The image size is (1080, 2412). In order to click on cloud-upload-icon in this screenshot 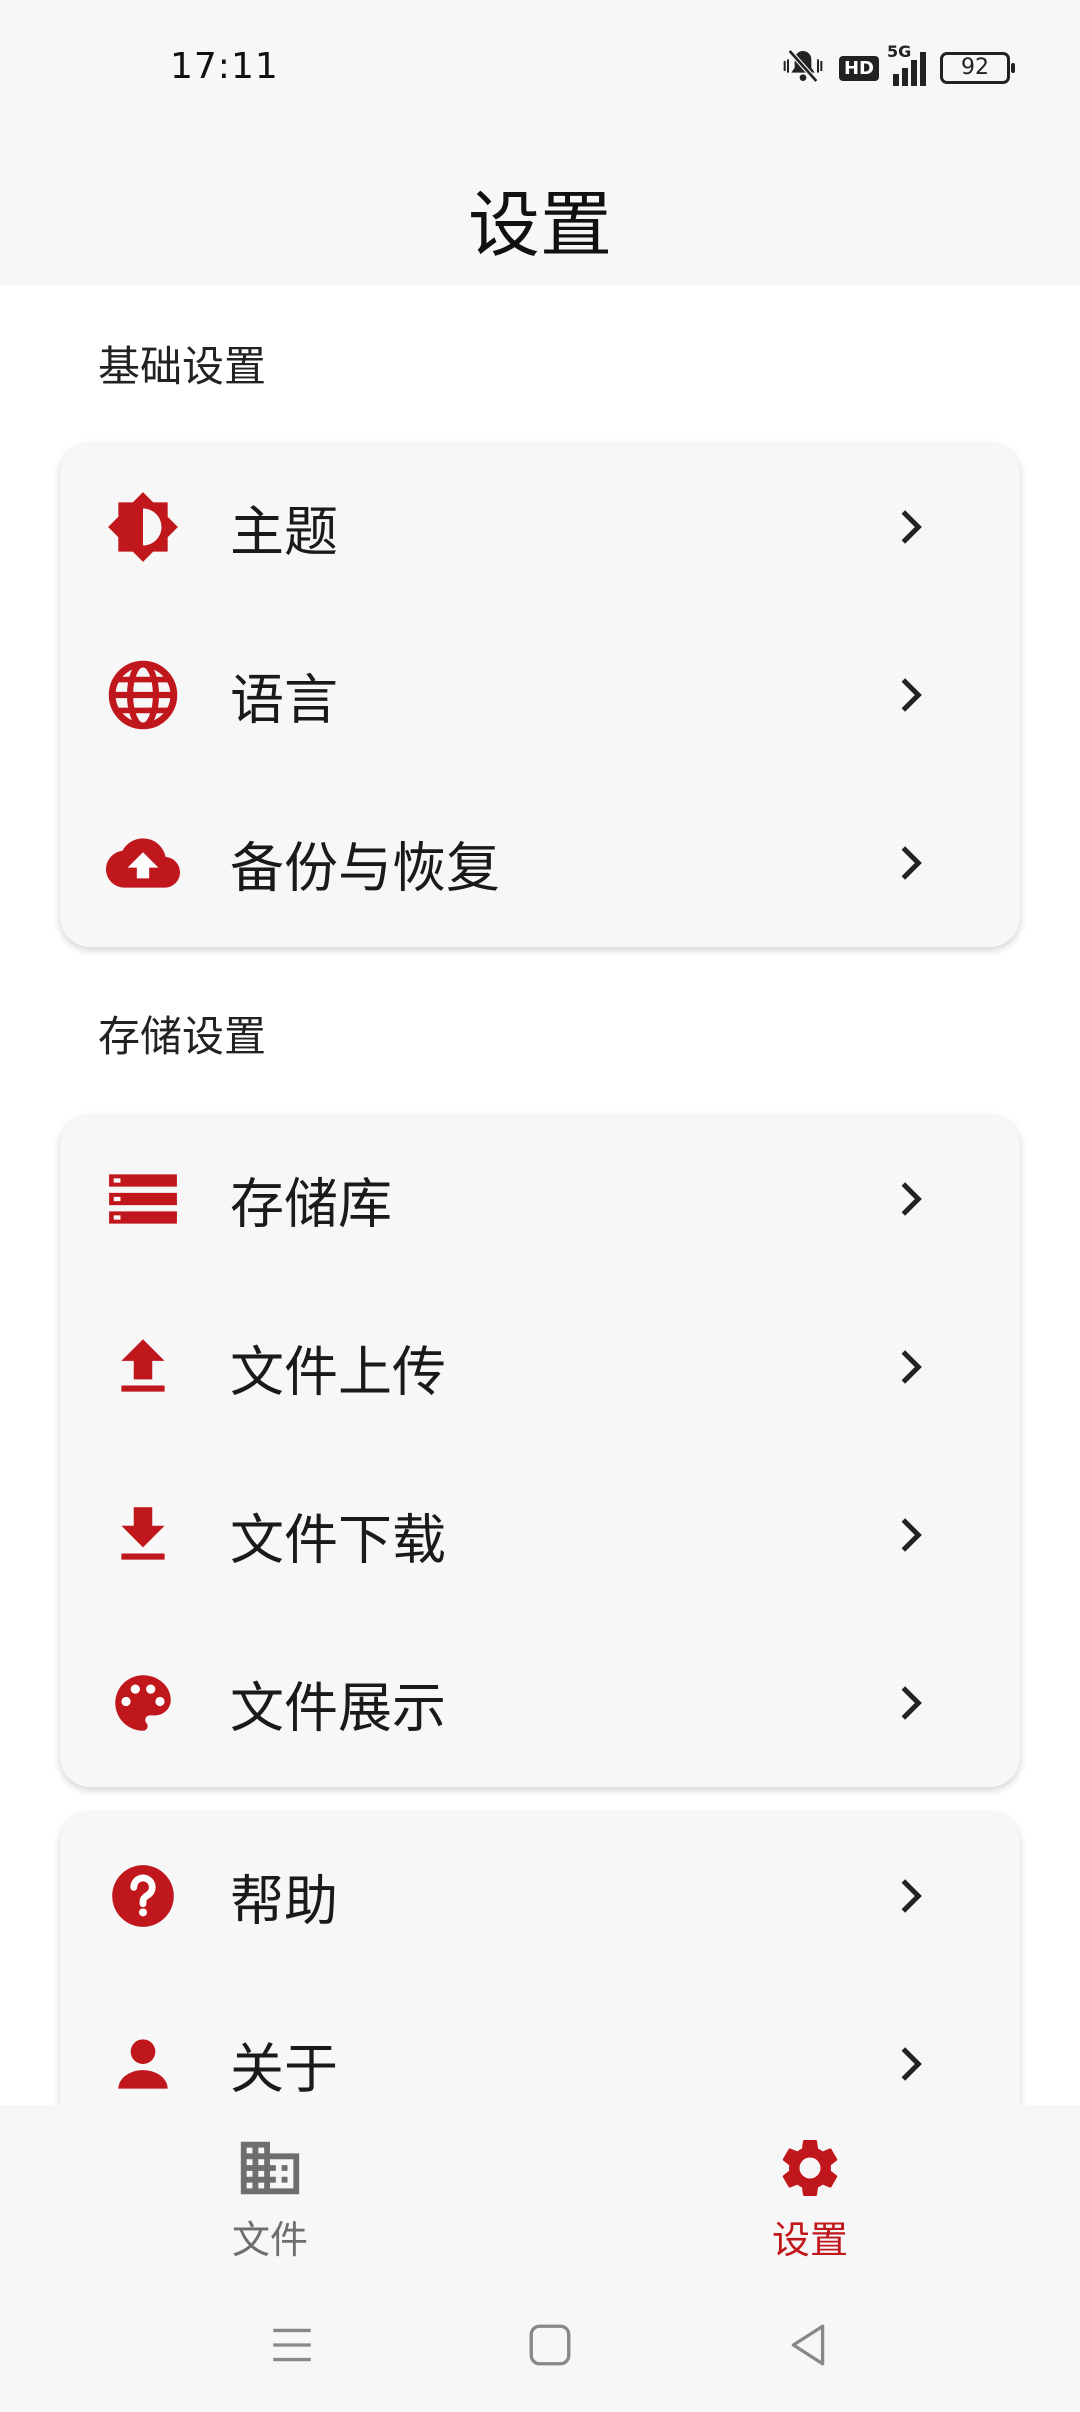, I will do `click(143, 863)`.